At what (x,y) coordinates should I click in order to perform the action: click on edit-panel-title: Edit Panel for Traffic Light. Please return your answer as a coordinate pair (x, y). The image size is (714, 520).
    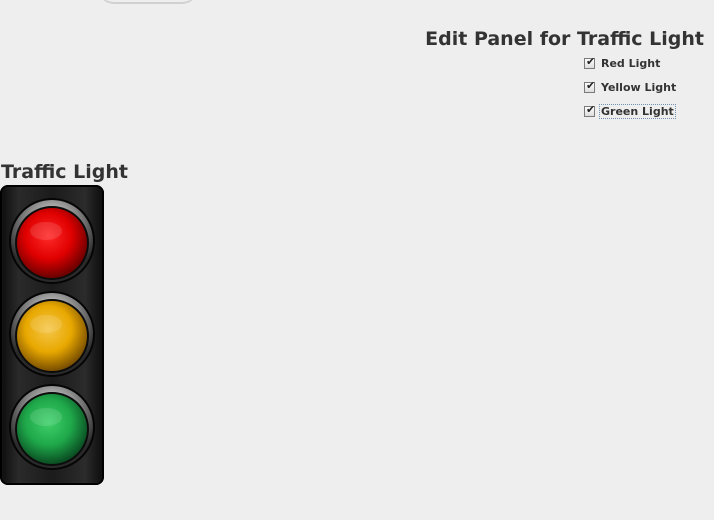
    Looking at the image, I should click on (564, 39).